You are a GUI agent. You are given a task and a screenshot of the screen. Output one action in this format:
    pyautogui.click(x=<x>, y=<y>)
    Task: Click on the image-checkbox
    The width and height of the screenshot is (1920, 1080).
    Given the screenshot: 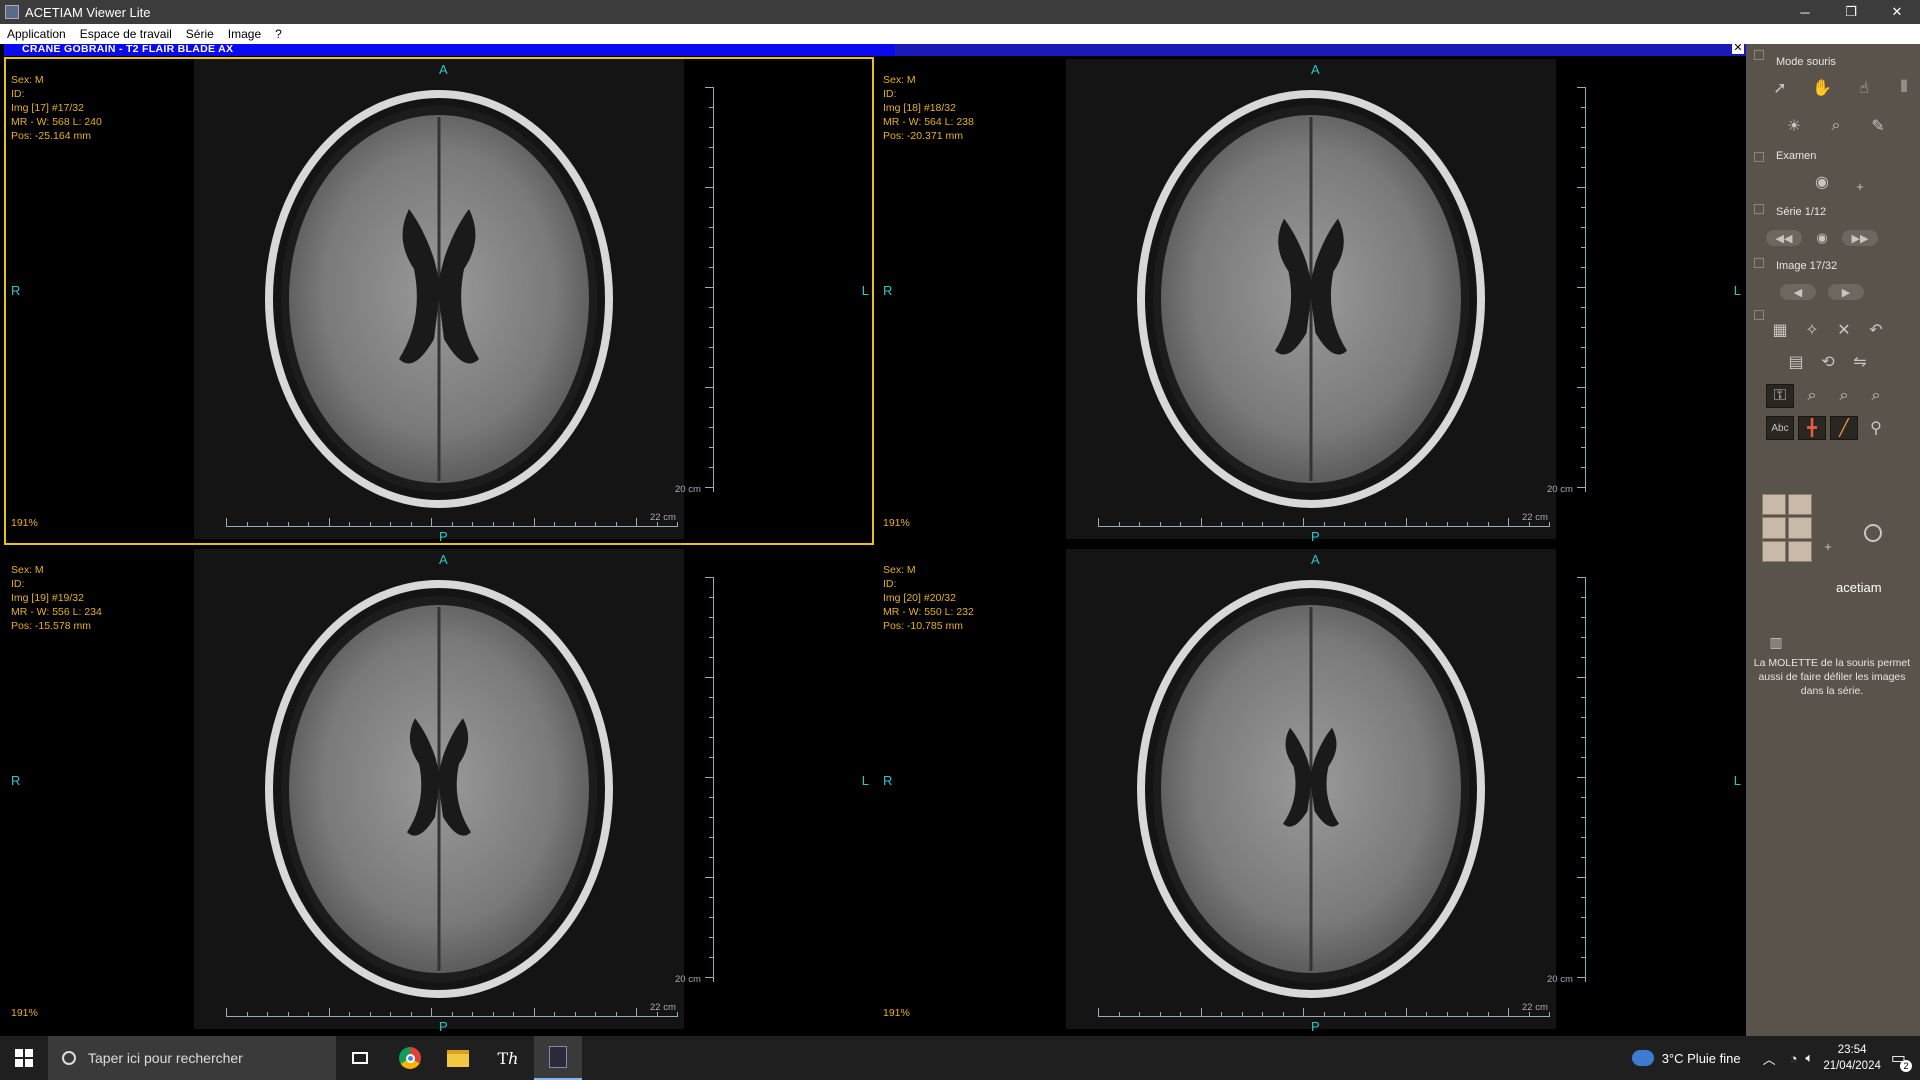 What is the action you would take?
    pyautogui.click(x=1759, y=263)
    